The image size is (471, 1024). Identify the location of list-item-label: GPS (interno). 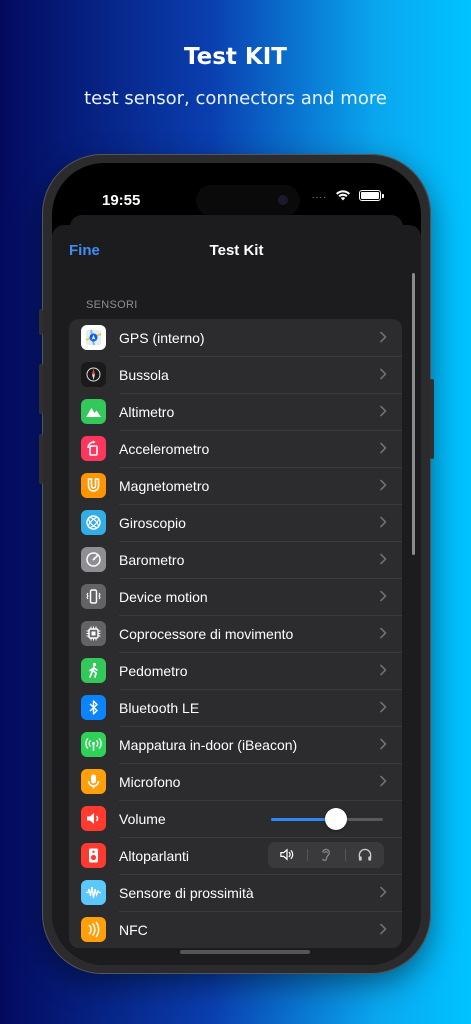
(162, 337).